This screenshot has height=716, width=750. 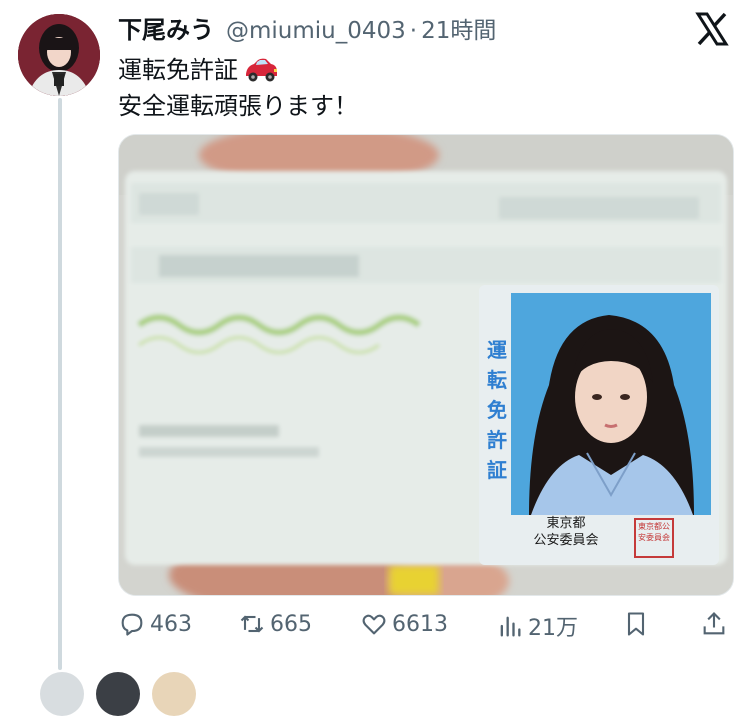 I want to click on views-count: 21万, so click(x=553, y=628).